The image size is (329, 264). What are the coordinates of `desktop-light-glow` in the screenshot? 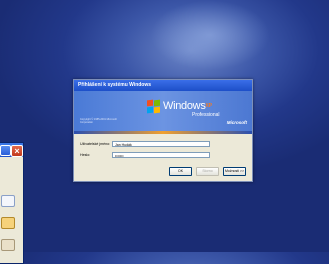 It's located at (210, 35).